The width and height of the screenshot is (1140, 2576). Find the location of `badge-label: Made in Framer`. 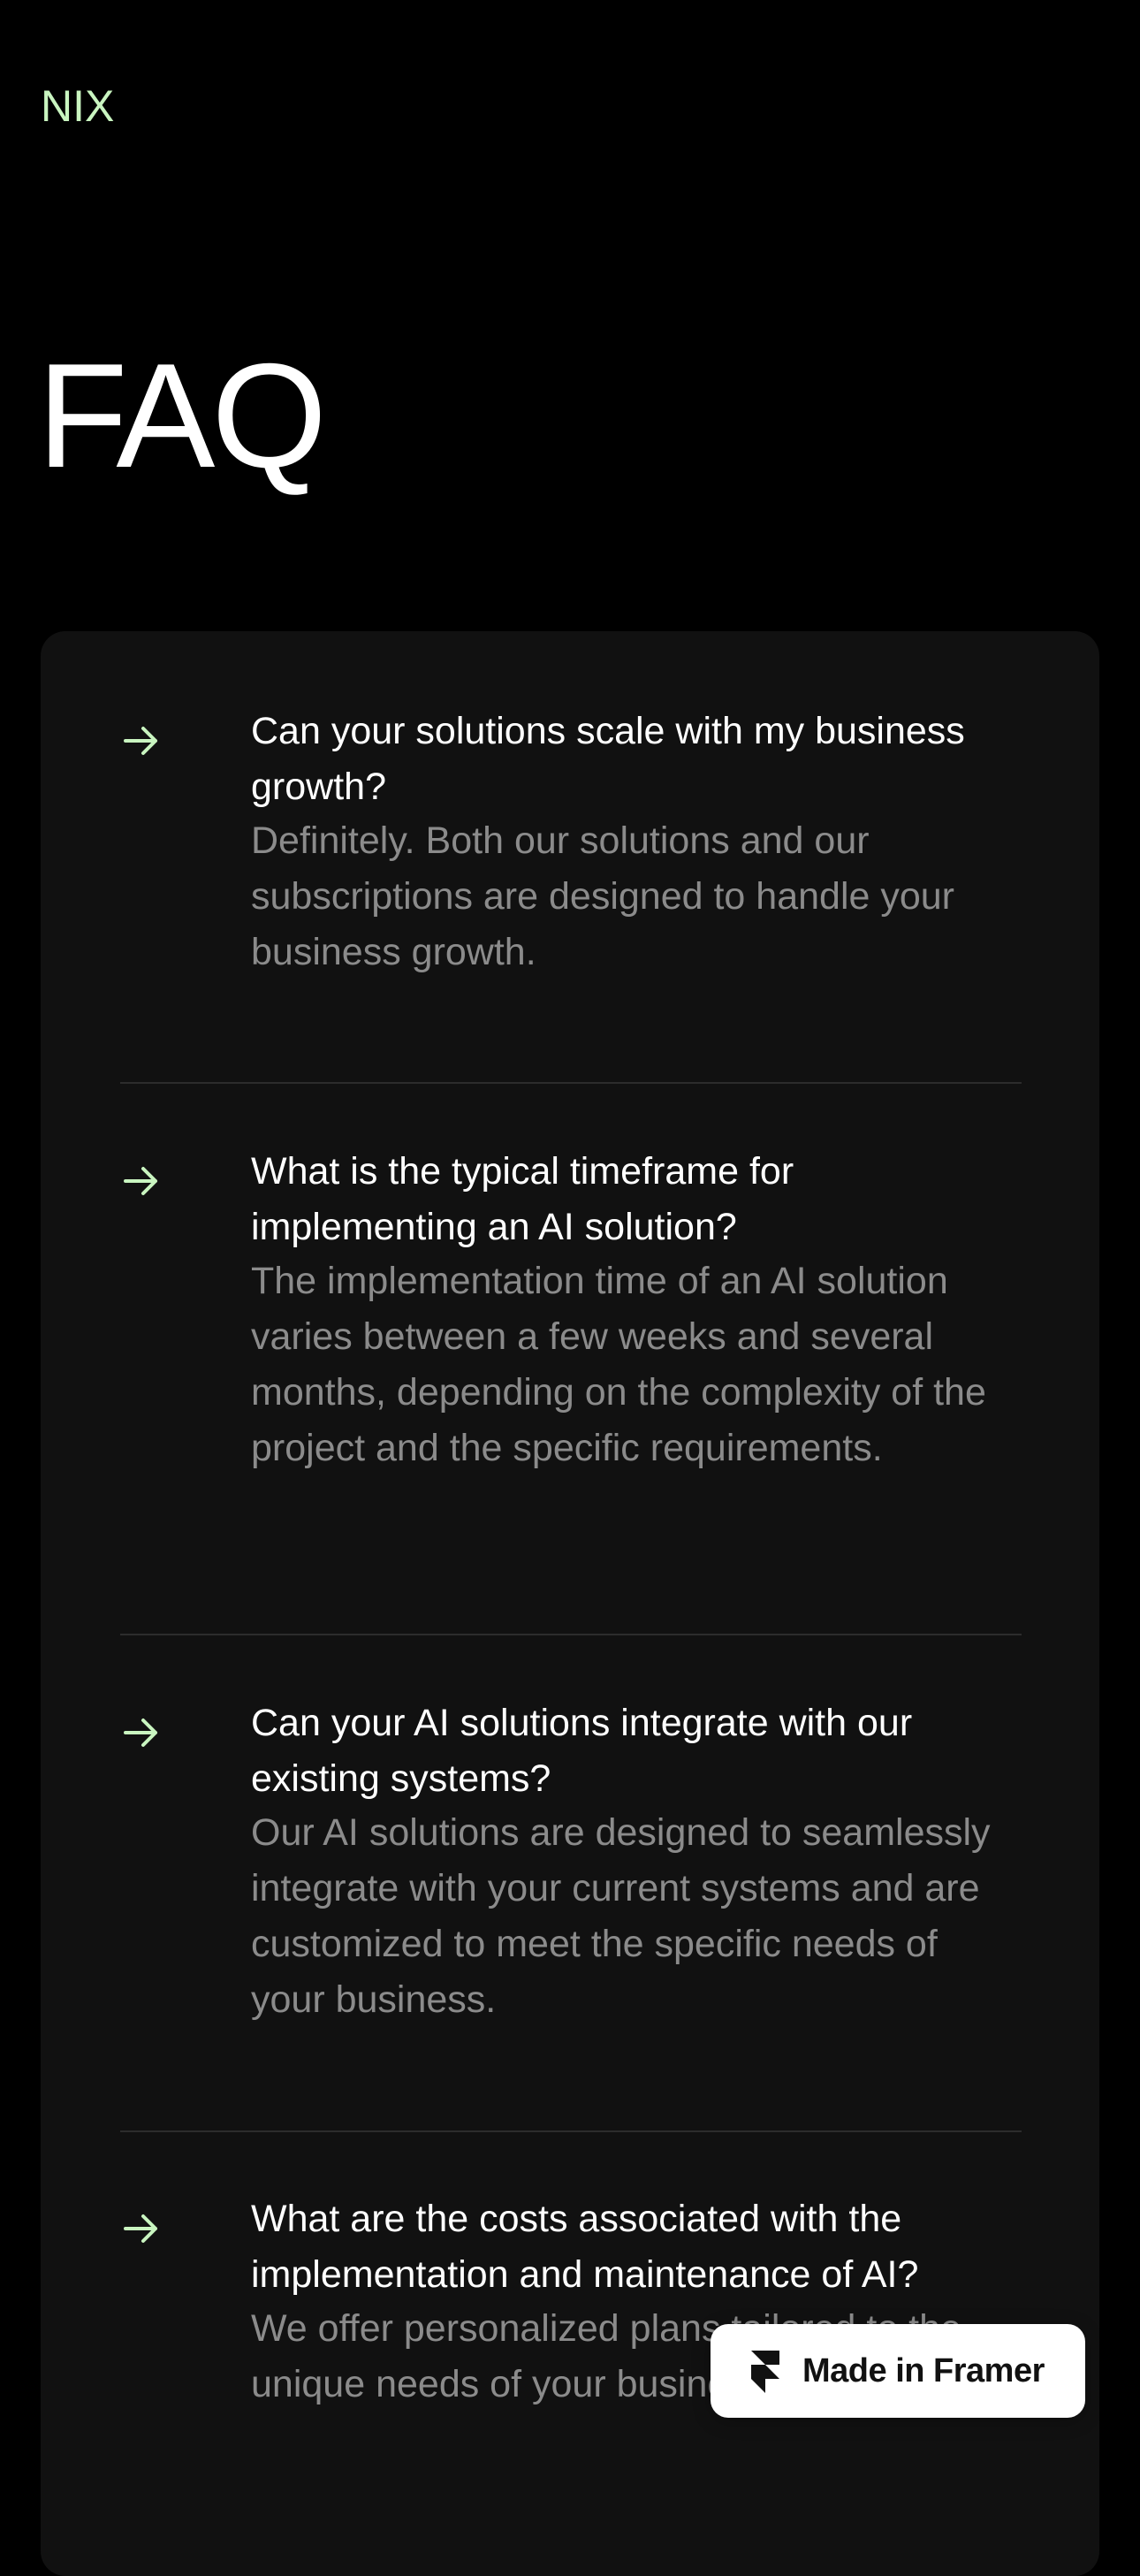

badge-label: Made in Framer is located at coordinates (923, 2370).